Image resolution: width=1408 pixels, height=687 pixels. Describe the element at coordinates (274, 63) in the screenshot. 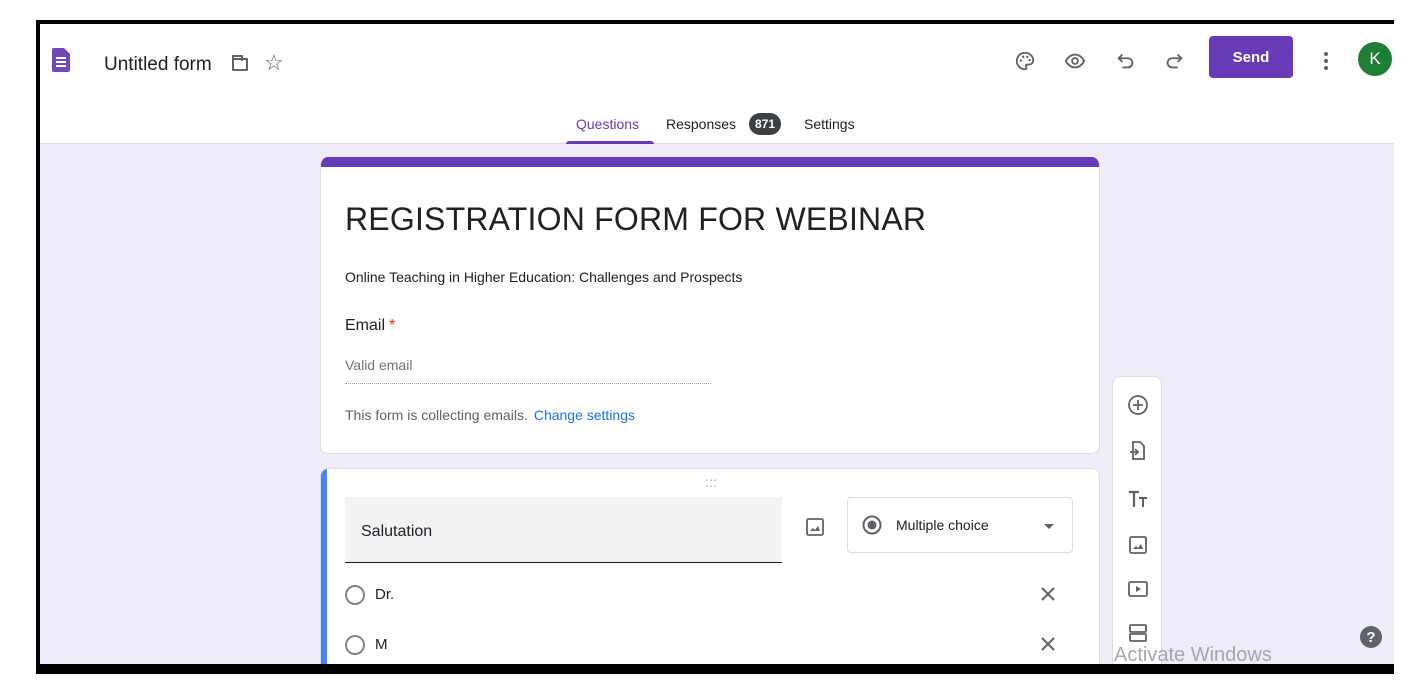

I see `star-icon: ☆` at that location.